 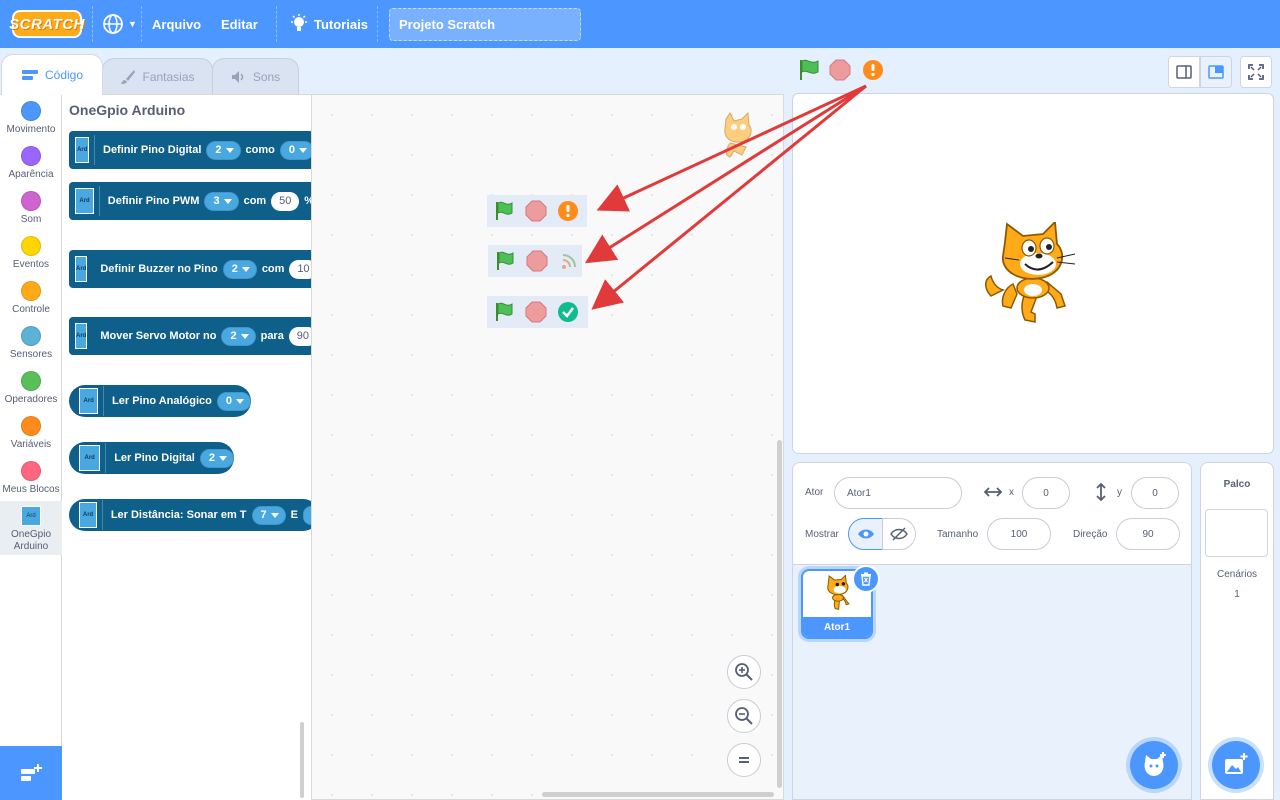 I want to click on block-set-digital-pin: Ard Definir Pino Digital 2 como 0, so click(x=190, y=150).